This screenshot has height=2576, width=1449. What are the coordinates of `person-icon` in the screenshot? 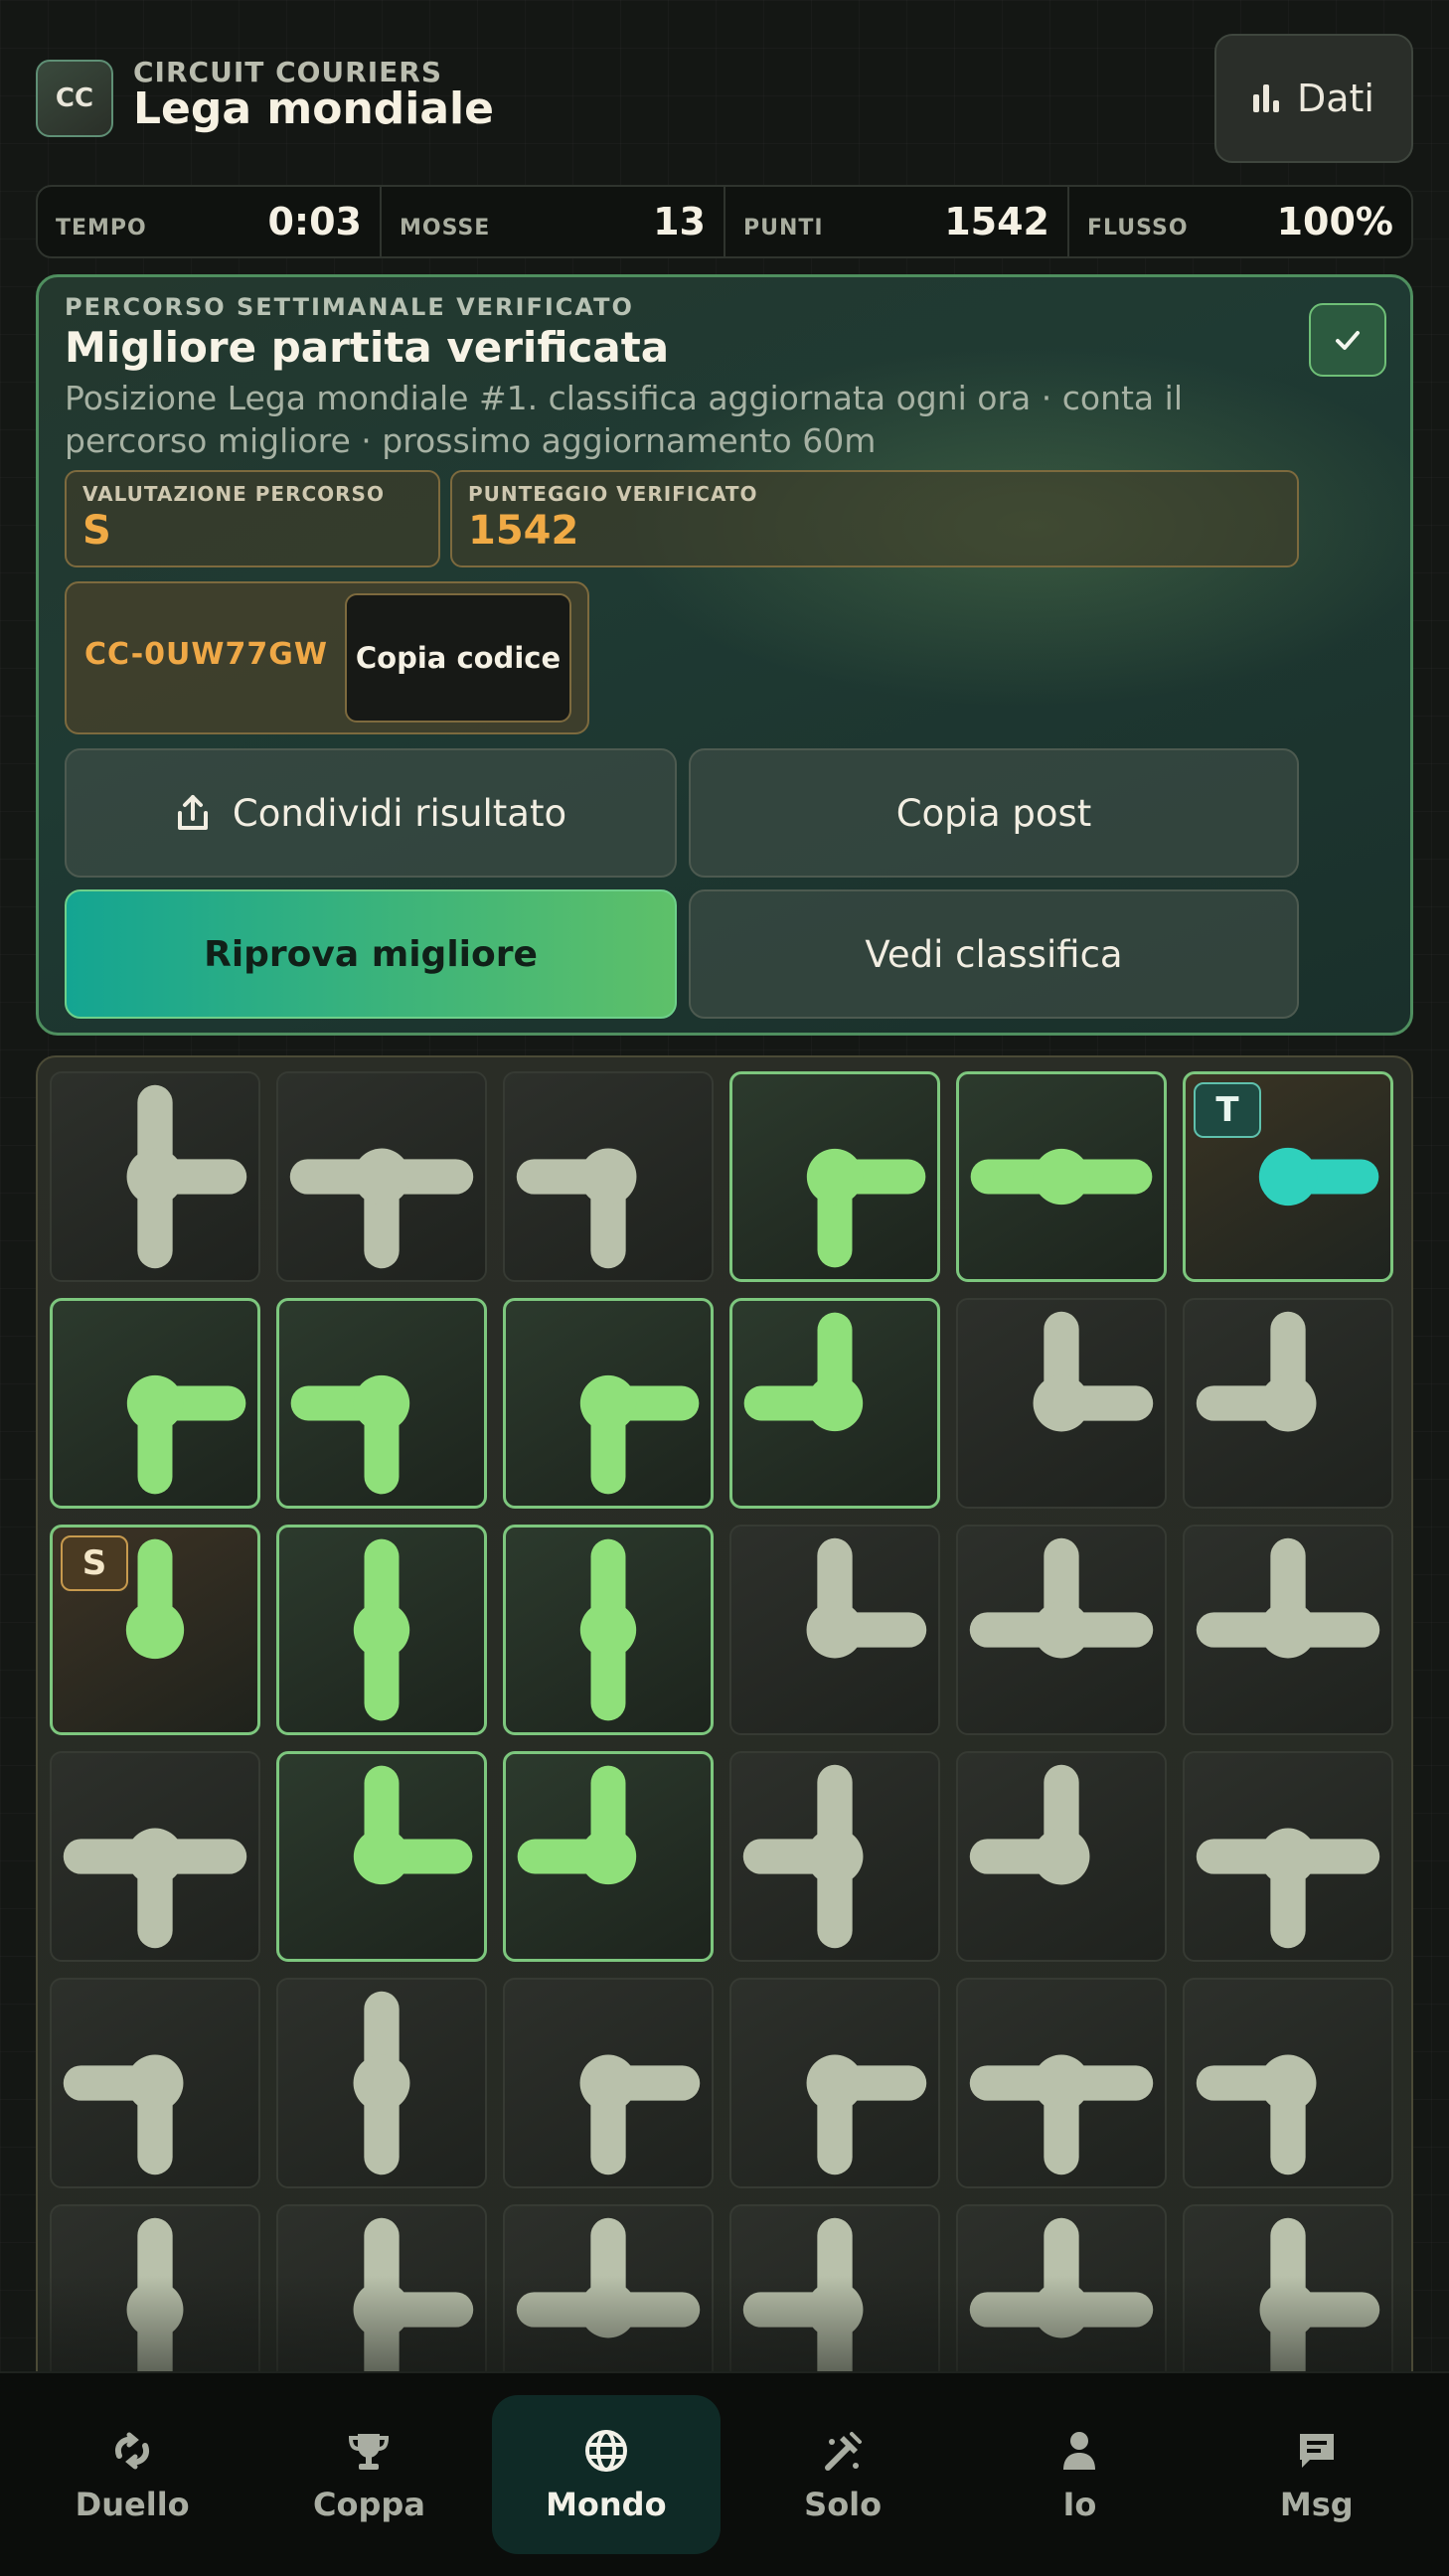 It's located at (1079, 2451).